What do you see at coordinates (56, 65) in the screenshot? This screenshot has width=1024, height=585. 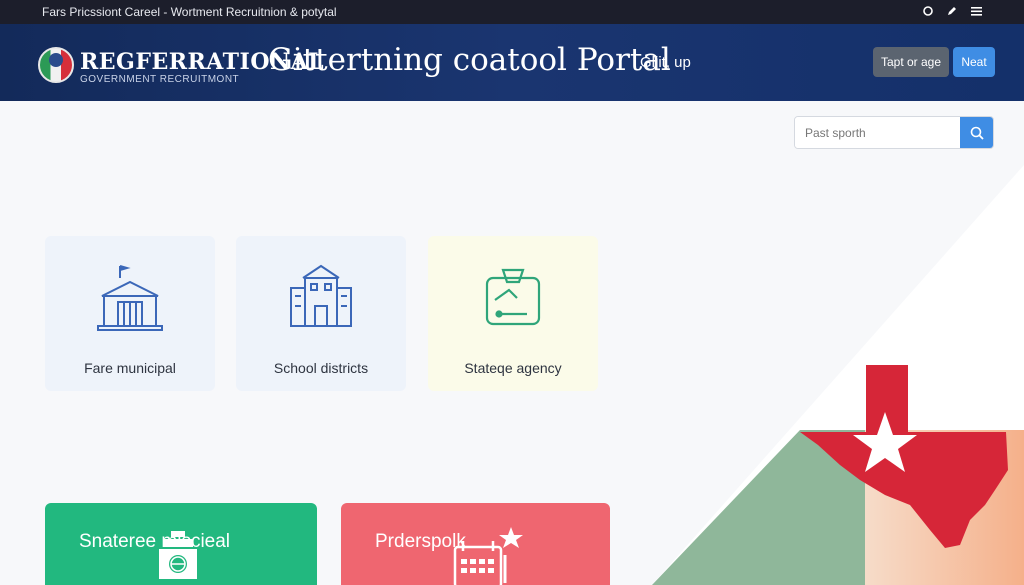 I see `seal-logo-icon` at bounding box center [56, 65].